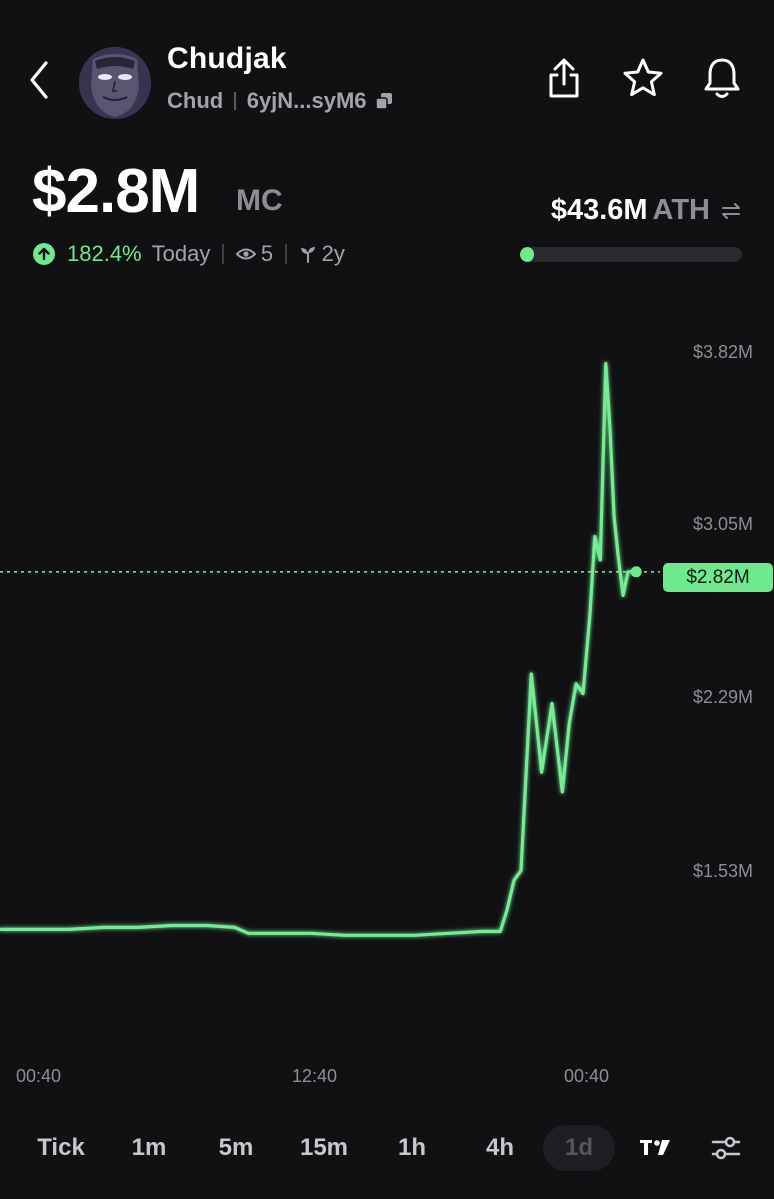 This screenshot has width=774, height=1199. What do you see at coordinates (383, 101) in the screenshot?
I see `copy-icon` at bounding box center [383, 101].